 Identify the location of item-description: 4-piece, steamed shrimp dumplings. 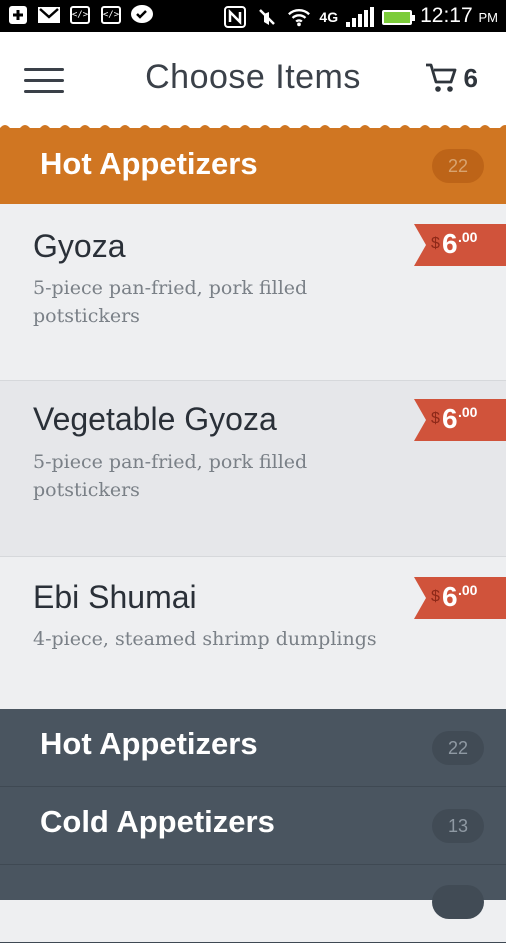
(205, 639).